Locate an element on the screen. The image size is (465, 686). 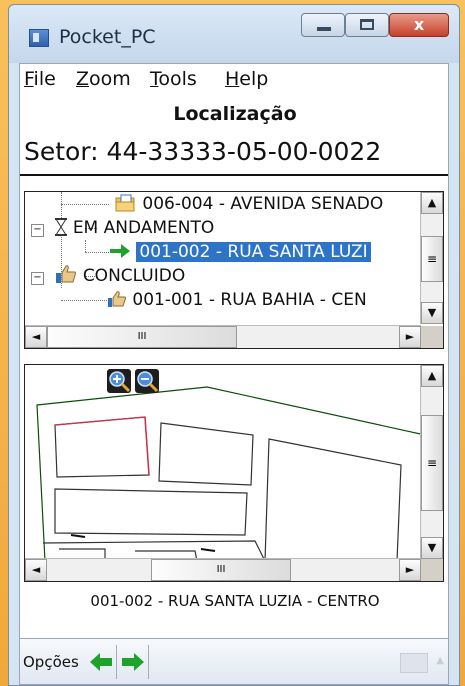
tree-item-label: 006-004 - AVENIDA SENADO is located at coordinates (263, 204).